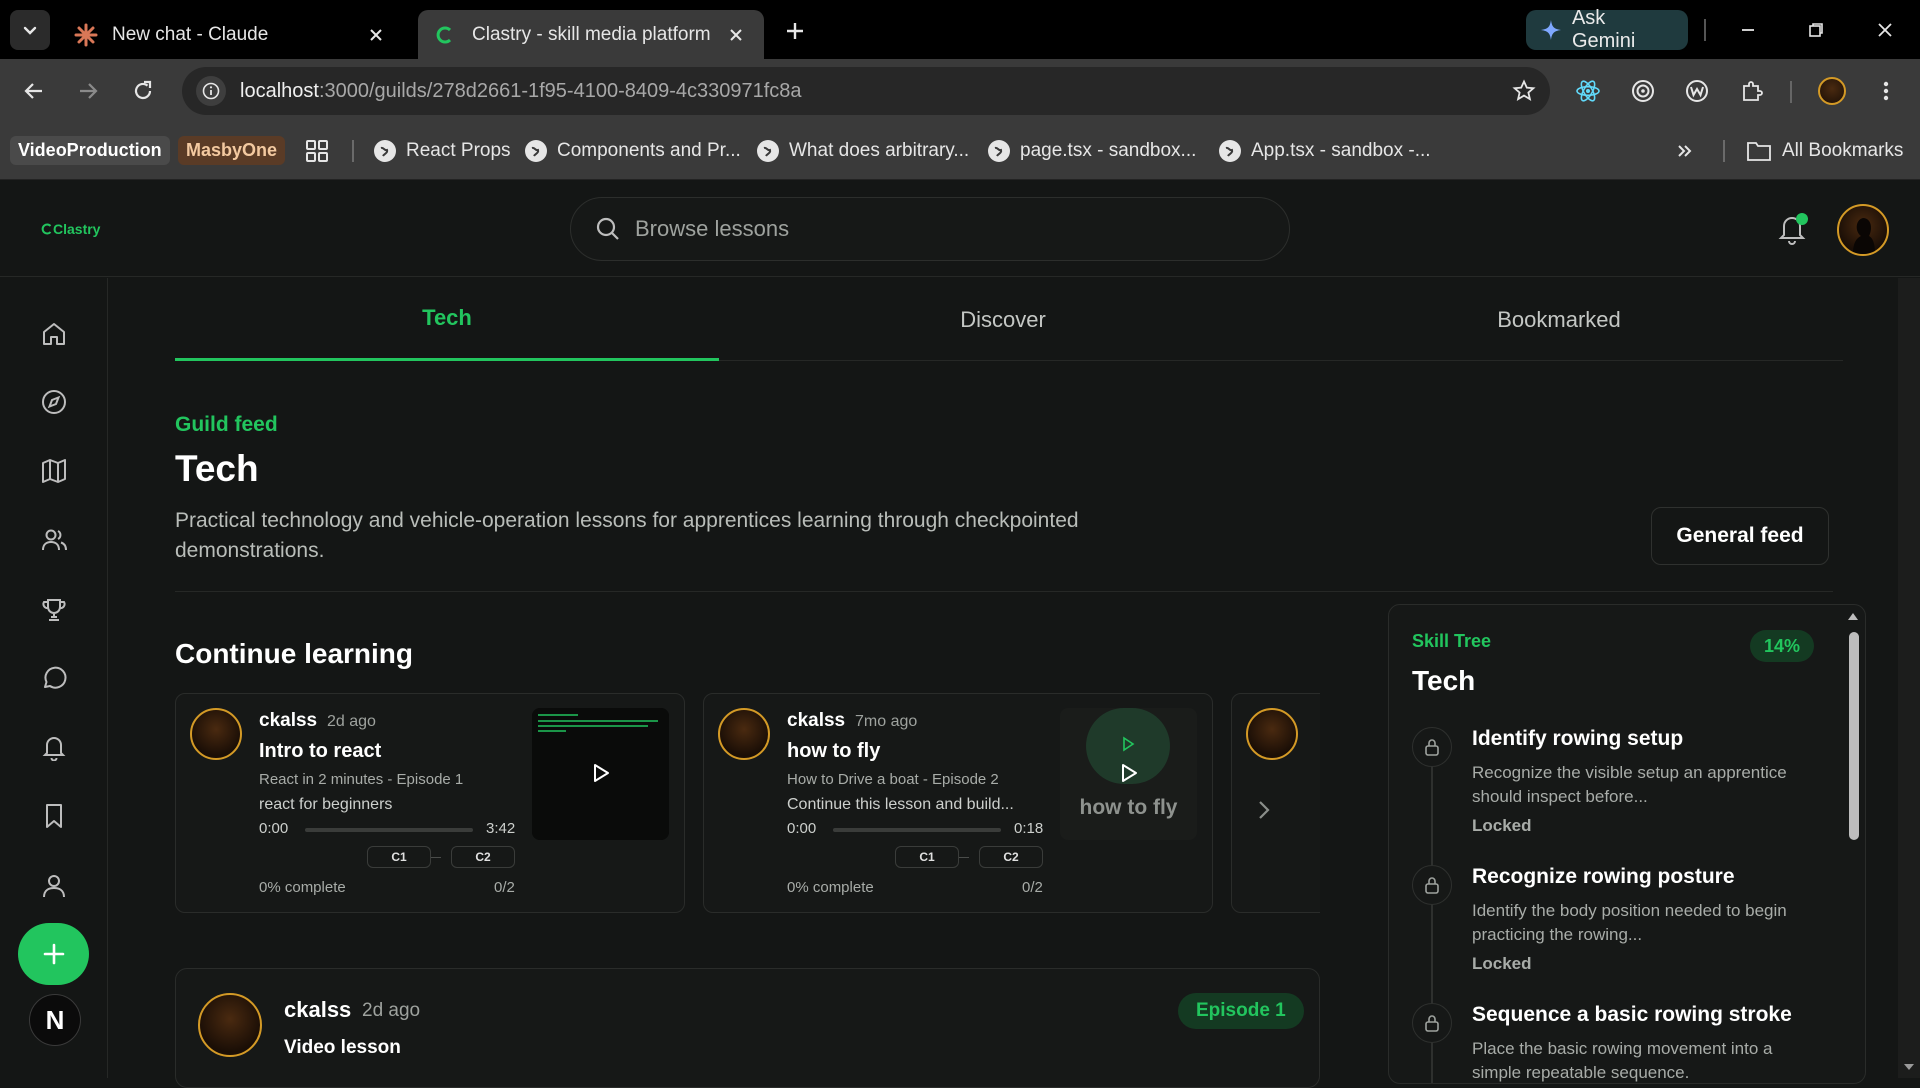  What do you see at coordinates (1909, 1067) in the screenshot?
I see `scroll-down-arrow-icon` at bounding box center [1909, 1067].